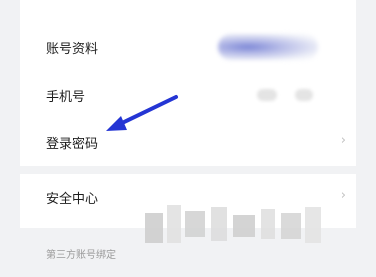  I want to click on row-label-security-center: 安全中心, so click(72, 199).